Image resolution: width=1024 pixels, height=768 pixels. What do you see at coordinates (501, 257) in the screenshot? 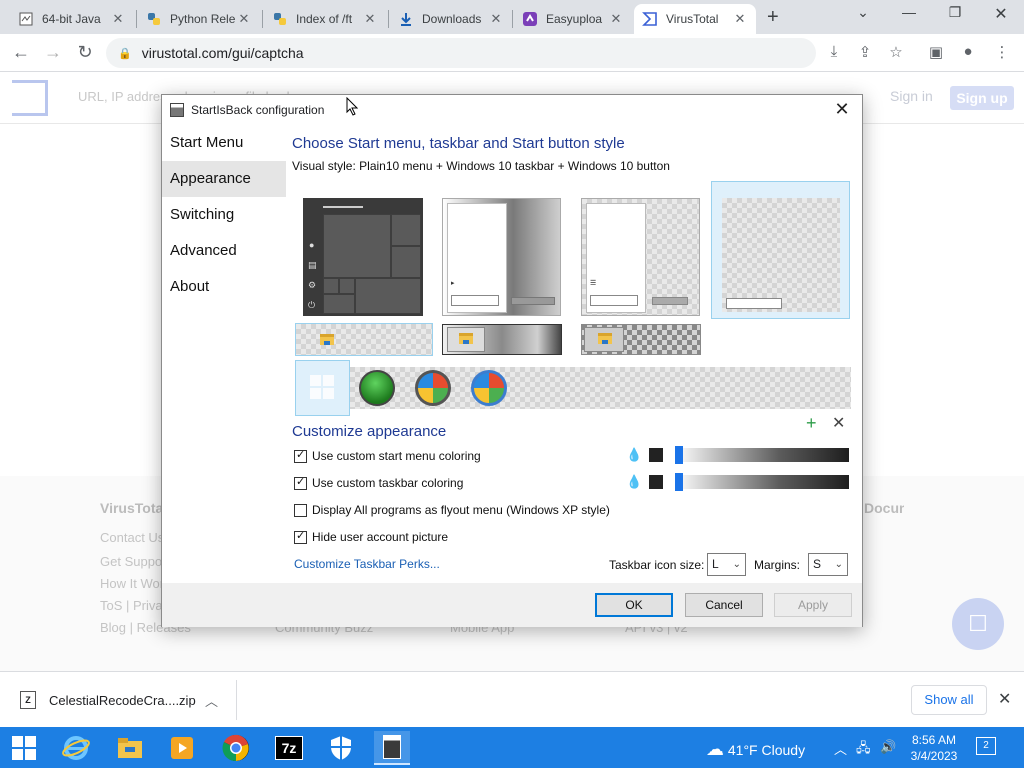
I see `start-menu-style-windows7: ▸` at bounding box center [501, 257].